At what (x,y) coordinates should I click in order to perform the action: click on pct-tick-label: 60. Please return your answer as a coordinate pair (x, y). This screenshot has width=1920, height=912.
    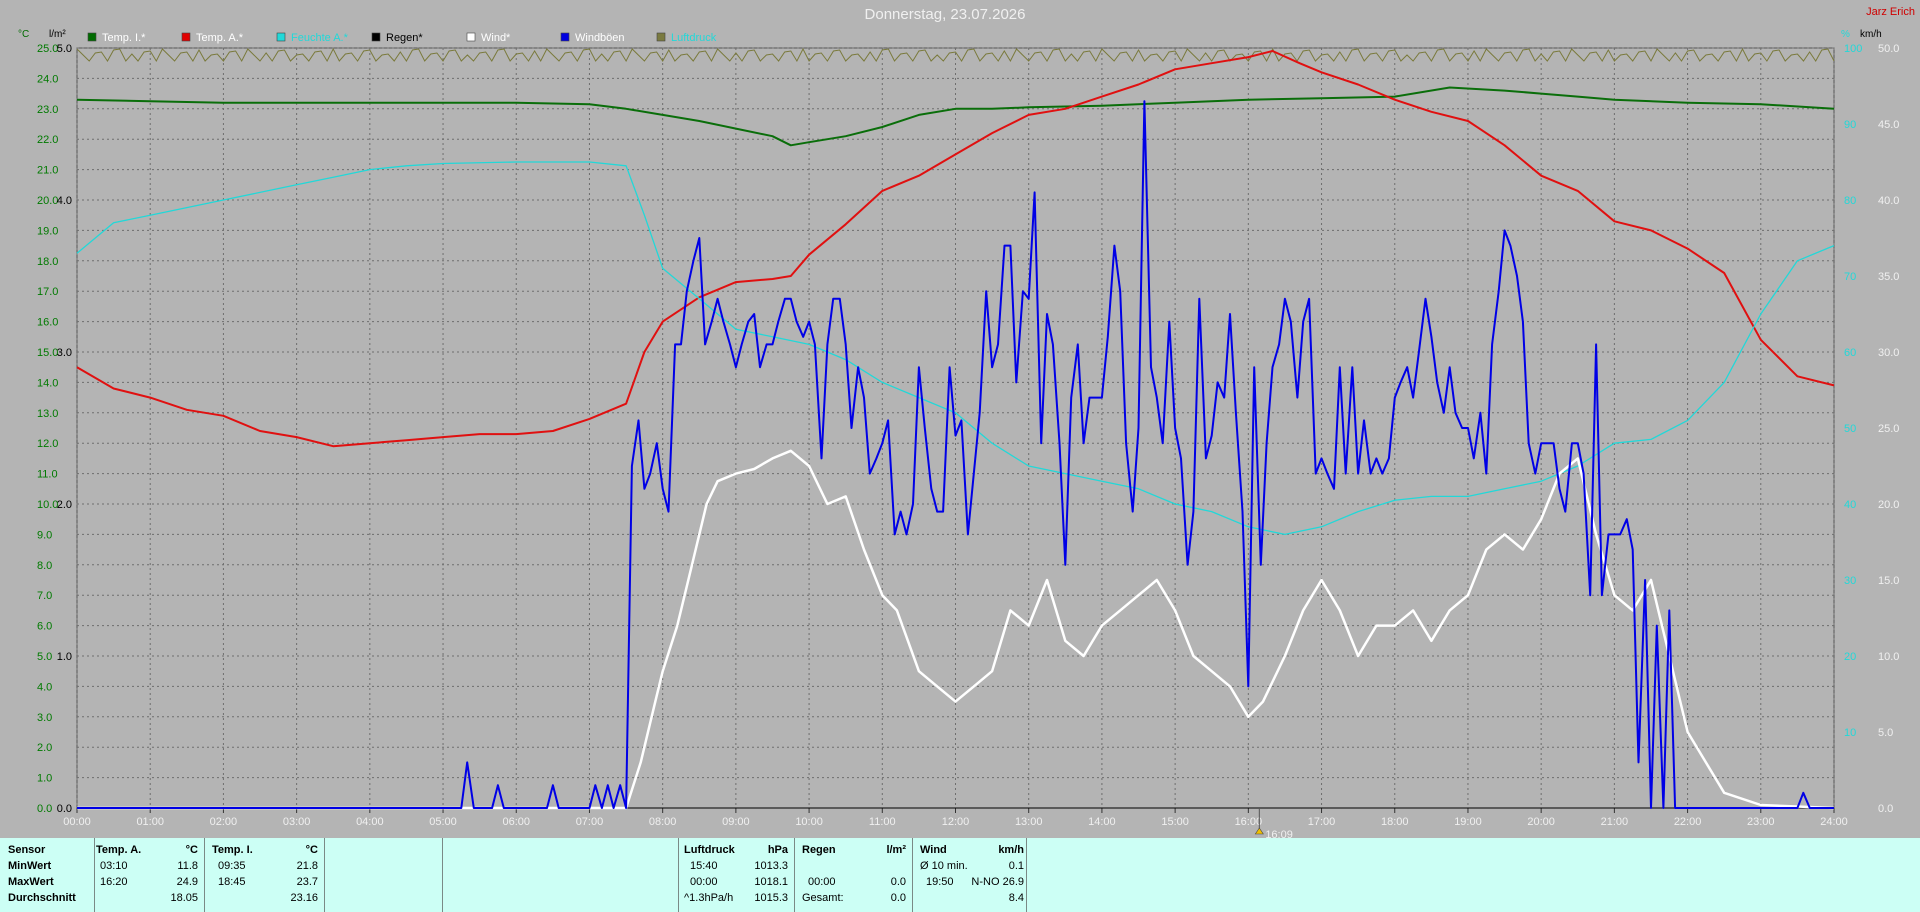
    Looking at the image, I should click on (1850, 353).